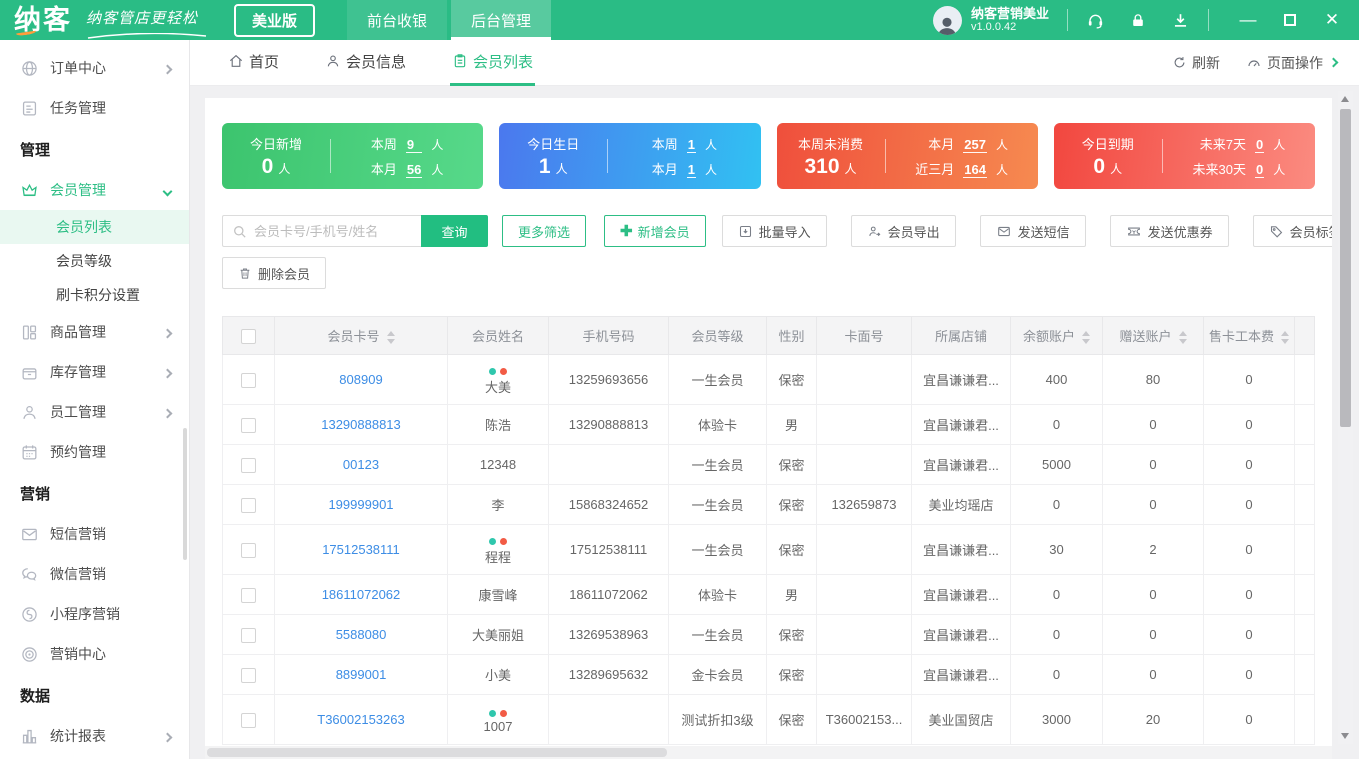 Image resolution: width=1359 pixels, height=759 pixels. Describe the element at coordinates (1345, 99) in the screenshot. I see `scroll-up-arrow-icon` at that location.